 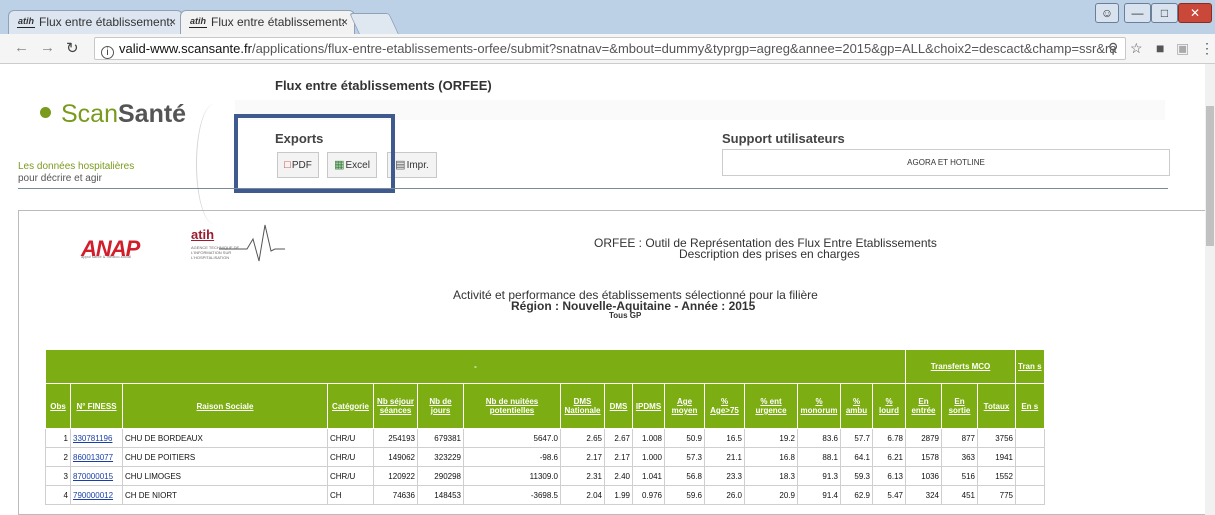 What do you see at coordinates (959, 495) in the screenshot?
I see `table-cell: 451` at bounding box center [959, 495].